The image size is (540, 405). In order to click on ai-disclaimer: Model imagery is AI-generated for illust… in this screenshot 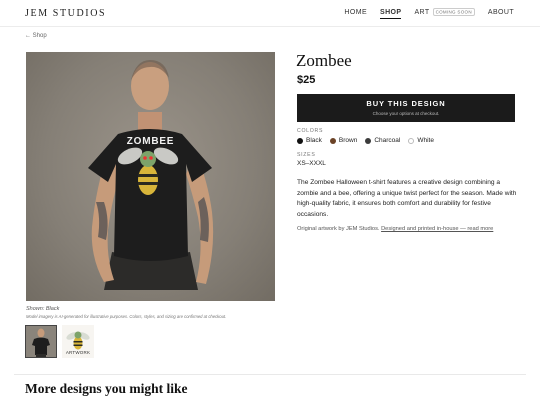, I will do `click(126, 316)`.